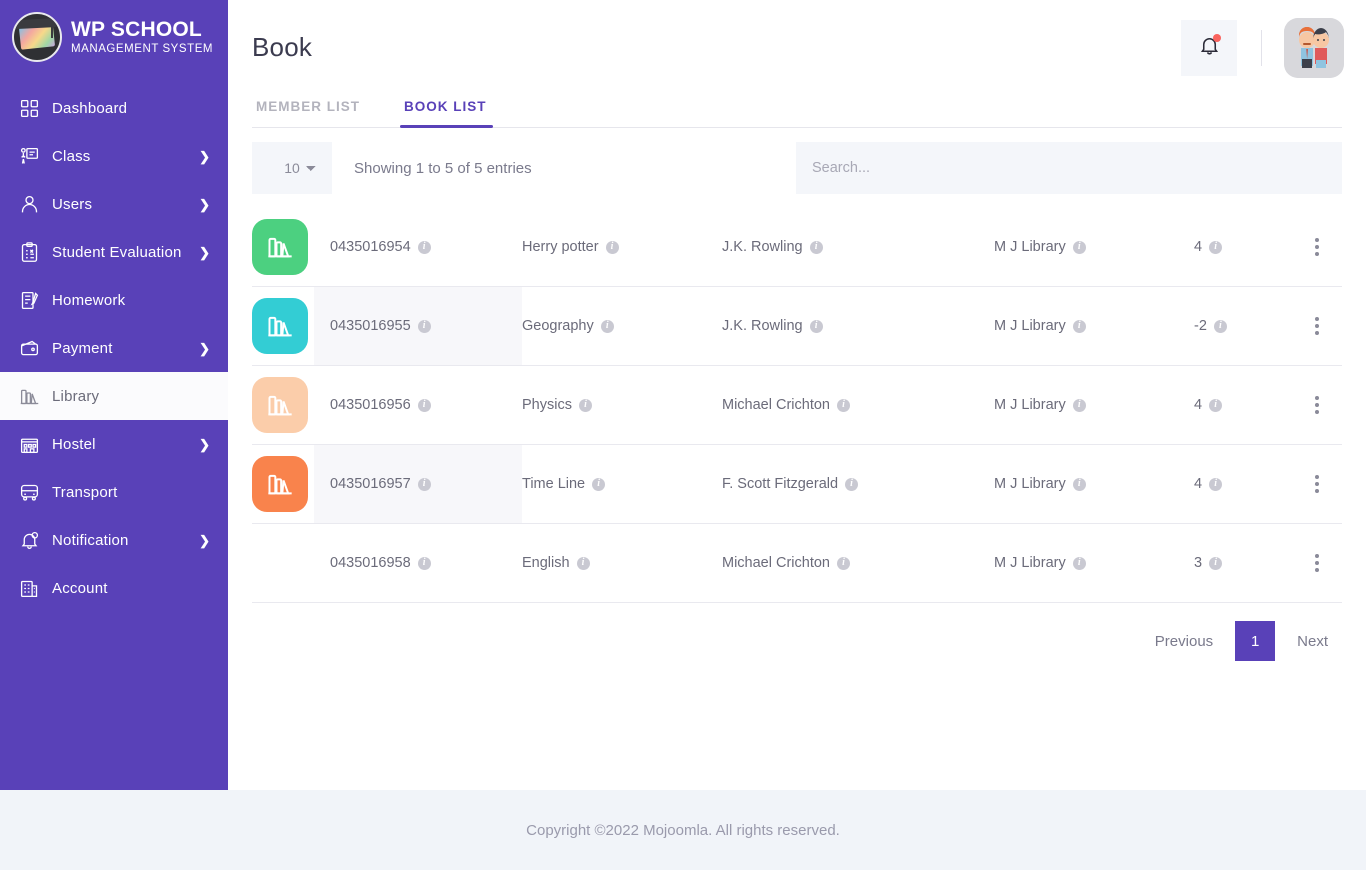 The width and height of the screenshot is (1366, 870). Describe the element at coordinates (1243, 326) in the screenshot. I see `cell-quantity: -2 i` at that location.